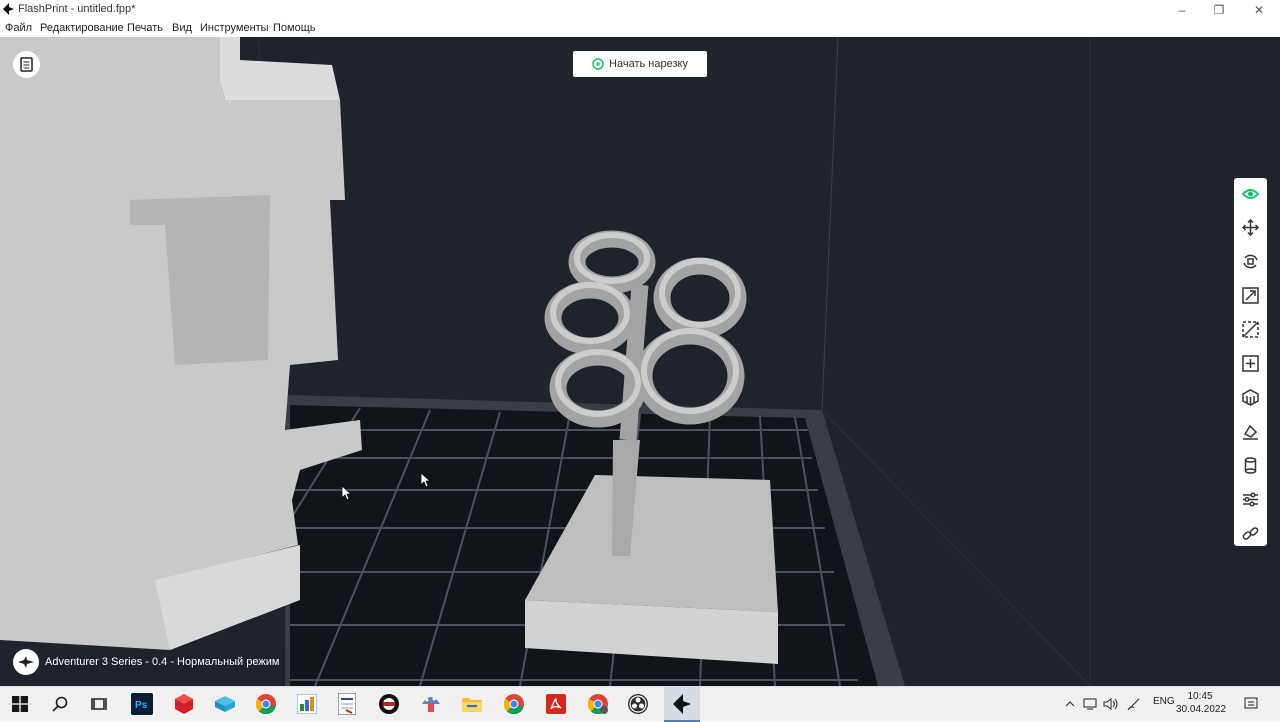  Describe the element at coordinates (26, 662) in the screenshot. I see `printer-icon` at that location.